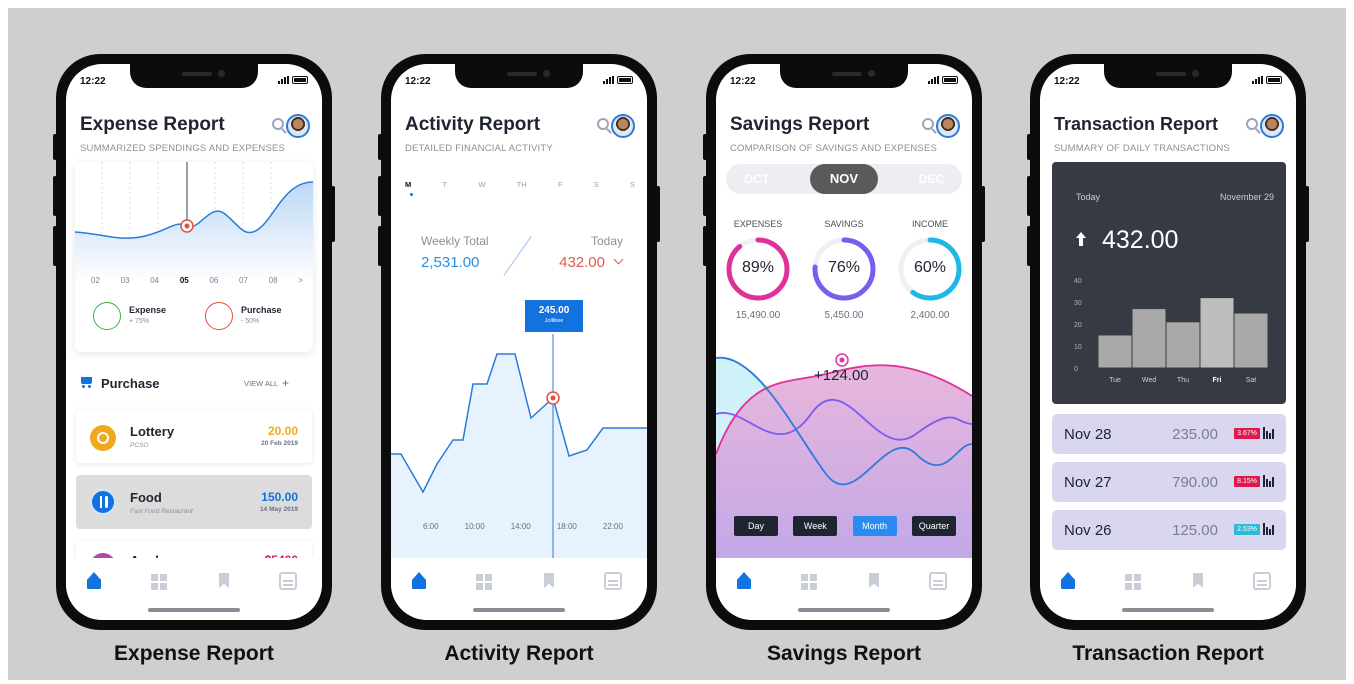 The width and height of the screenshot is (1354, 684). Describe the element at coordinates (874, 526) in the screenshot. I see `period-month-selected: Month` at that location.